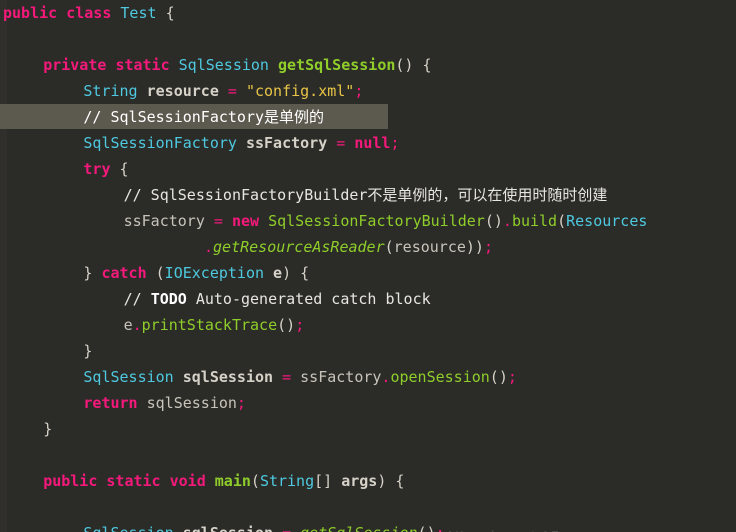  I want to click on code-token: sqlSession, so click(228, 528).